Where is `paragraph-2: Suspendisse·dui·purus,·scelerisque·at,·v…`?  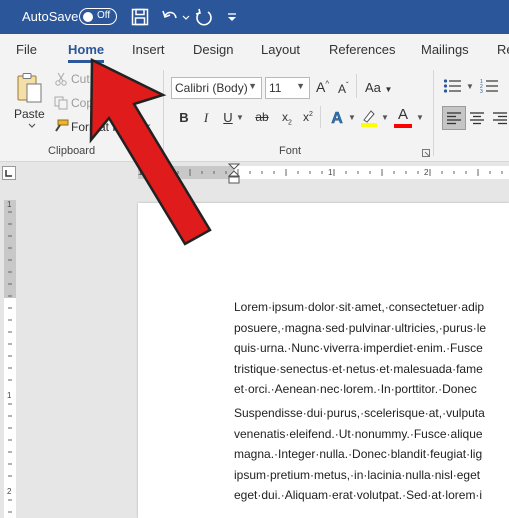 paragraph-2: Suspendisse·dui·purus,·scelerisque·at,·v… is located at coordinates (371, 454).